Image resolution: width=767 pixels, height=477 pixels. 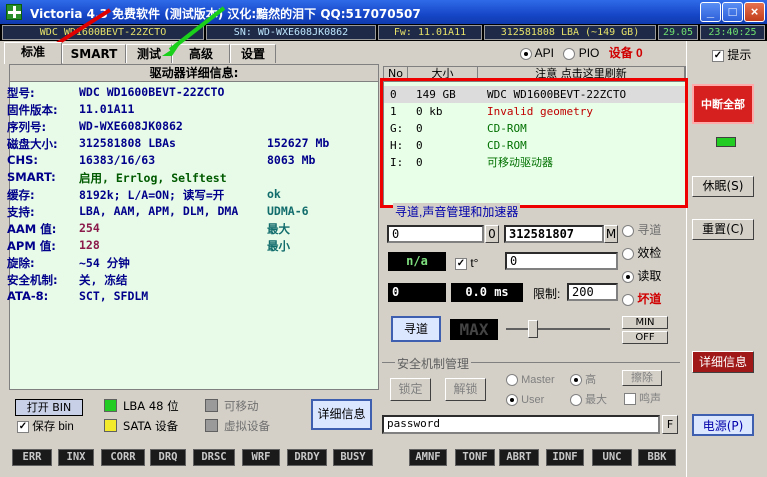 What do you see at coordinates (23, 426) in the screenshot?
I see `save-bin-checkbox: ✓` at bounding box center [23, 426].